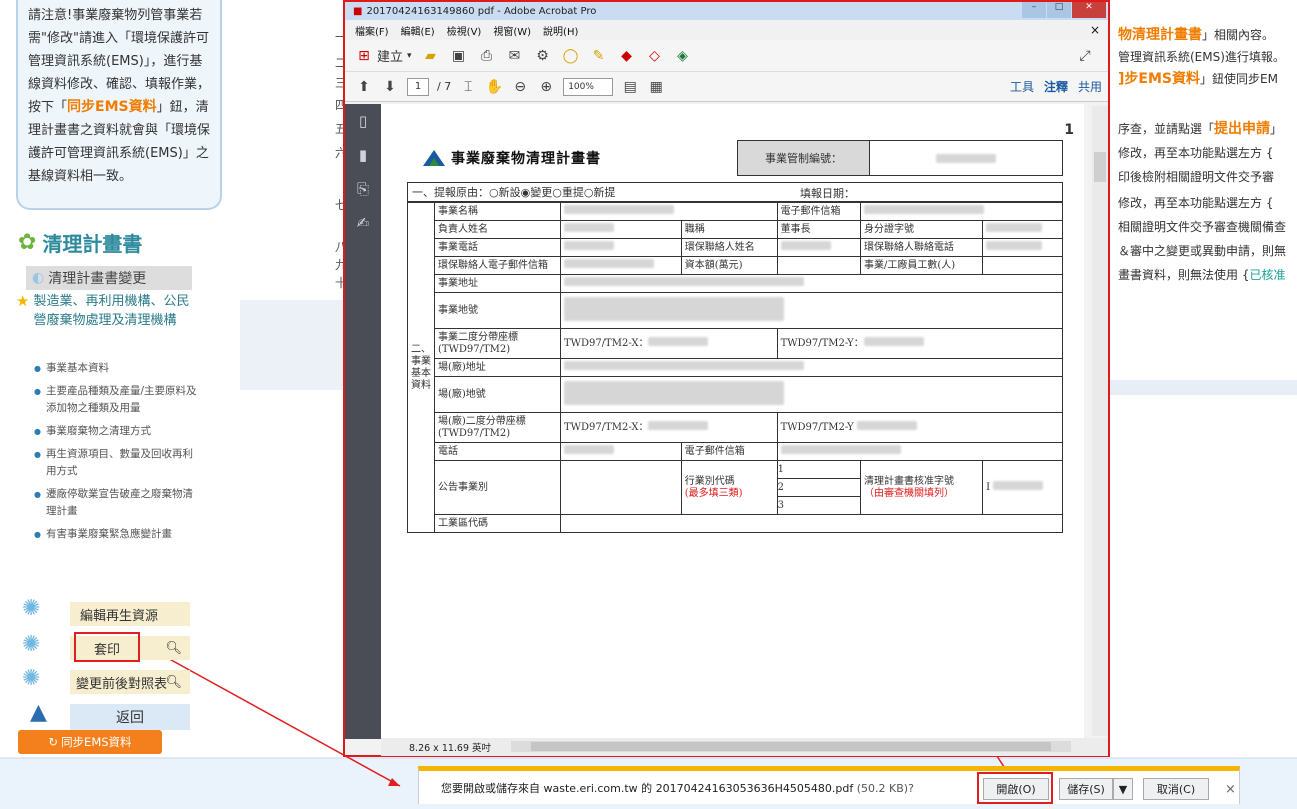  What do you see at coordinates (1202, 251) in the screenshot?
I see `right-line-9: ＆審中之變更或異動申請，則無` at bounding box center [1202, 251].